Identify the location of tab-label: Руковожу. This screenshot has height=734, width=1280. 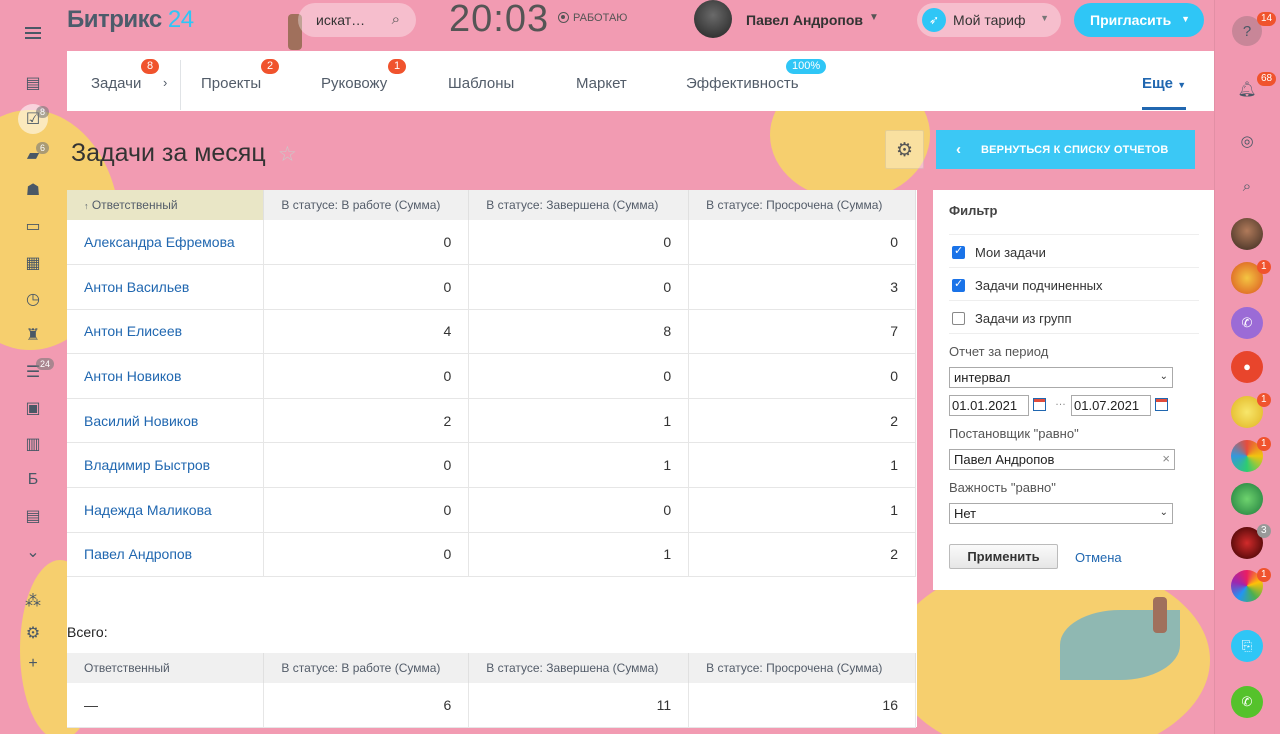
(354, 83).